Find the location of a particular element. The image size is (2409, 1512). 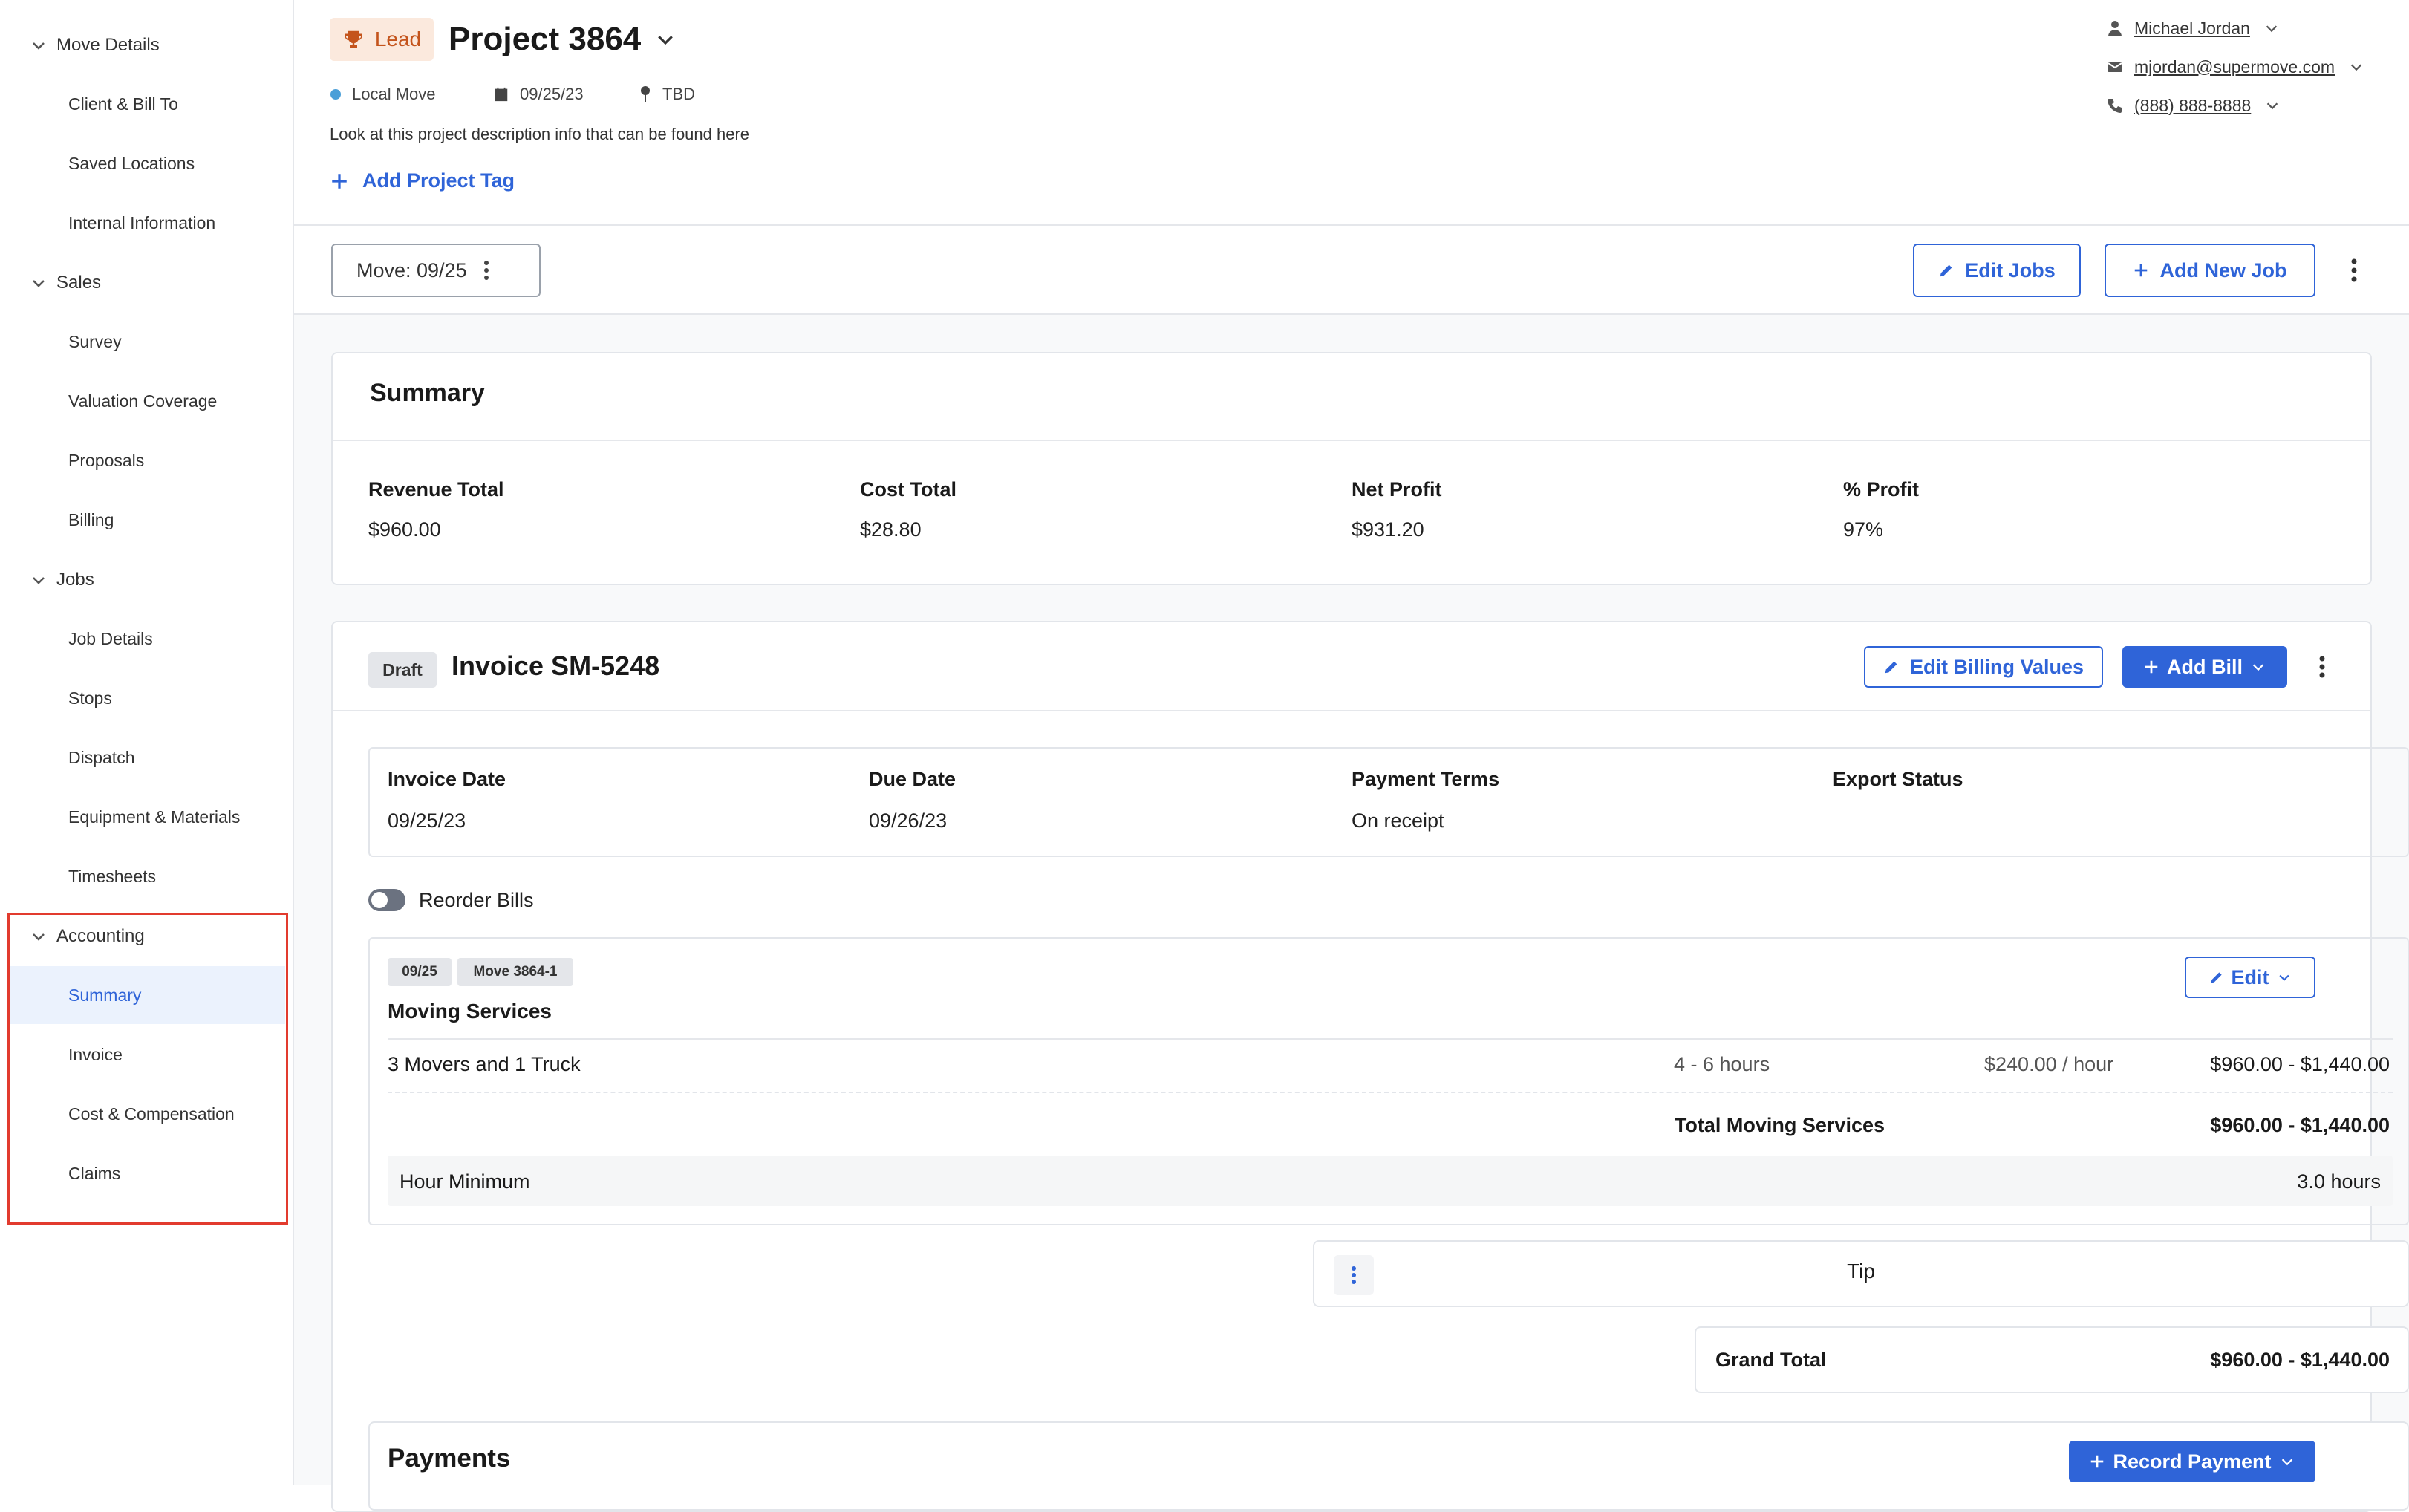

net-profit-value: $931.20 is located at coordinates (1388, 529).